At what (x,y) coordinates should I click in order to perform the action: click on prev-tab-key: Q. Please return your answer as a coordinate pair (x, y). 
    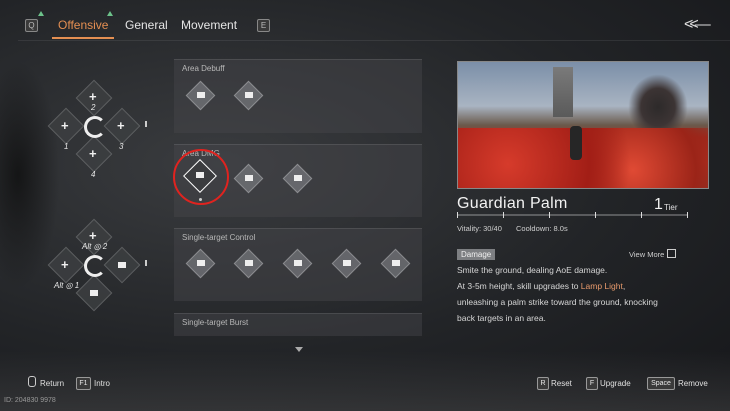
    Looking at the image, I should click on (31, 25).